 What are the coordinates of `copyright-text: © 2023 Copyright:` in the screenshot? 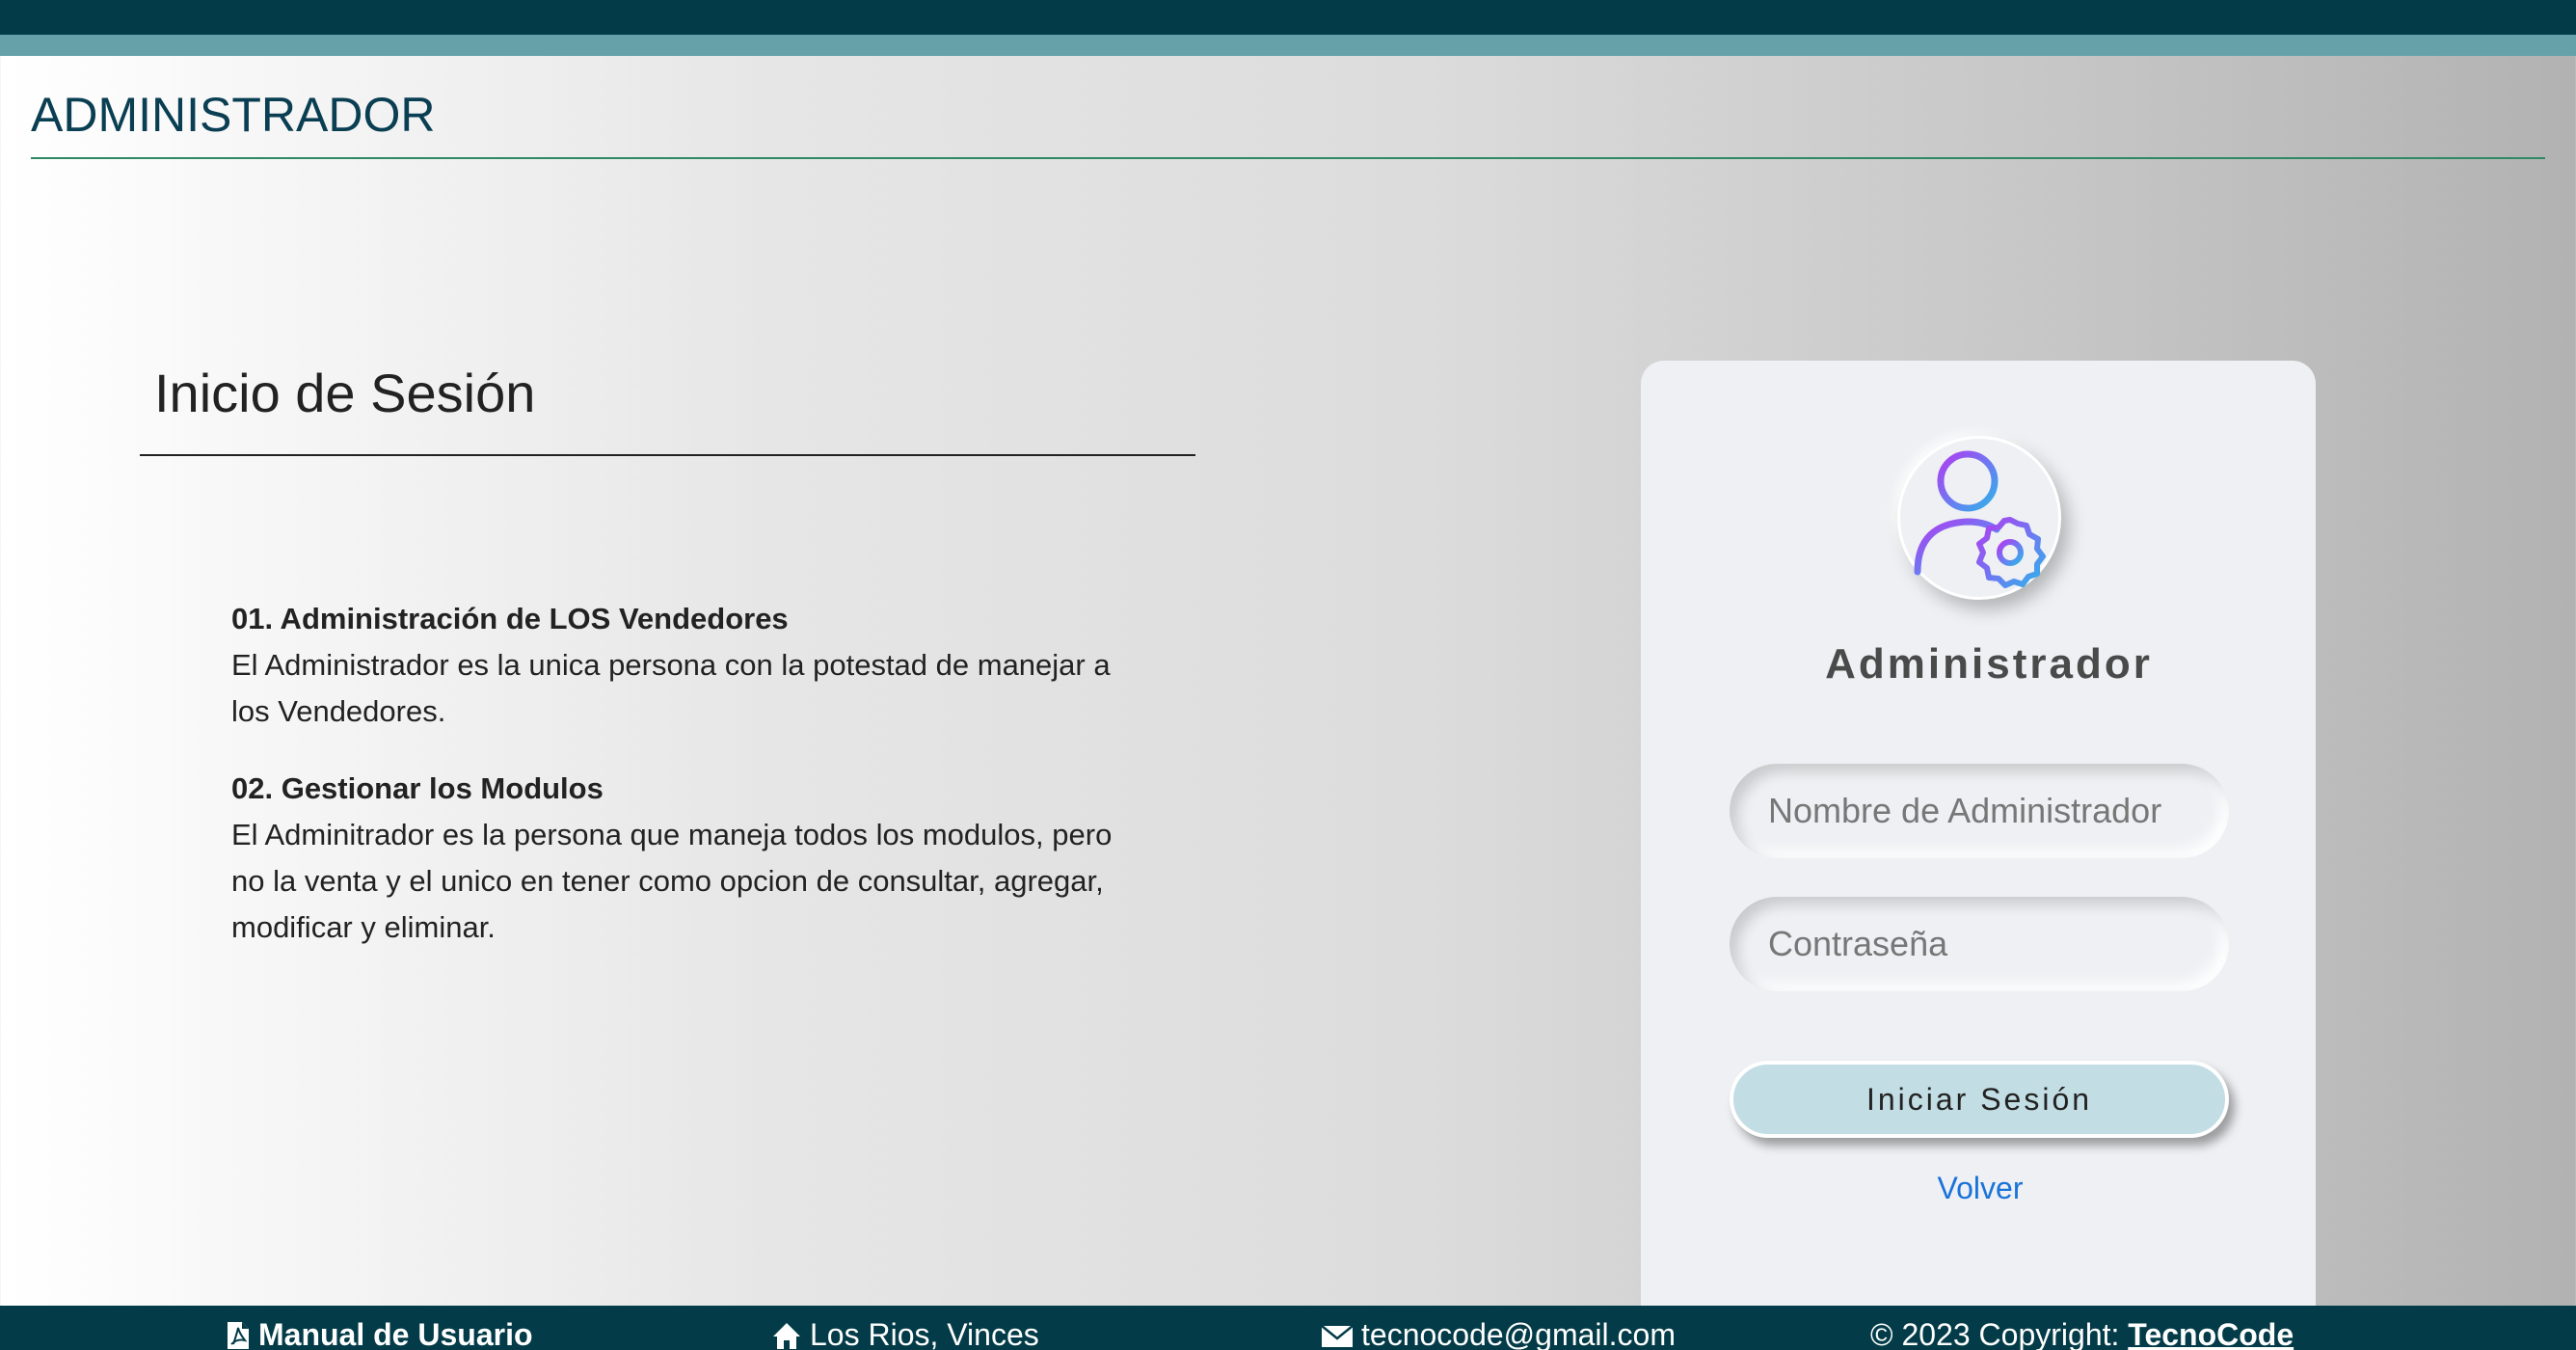 It's located at (2000, 1333).